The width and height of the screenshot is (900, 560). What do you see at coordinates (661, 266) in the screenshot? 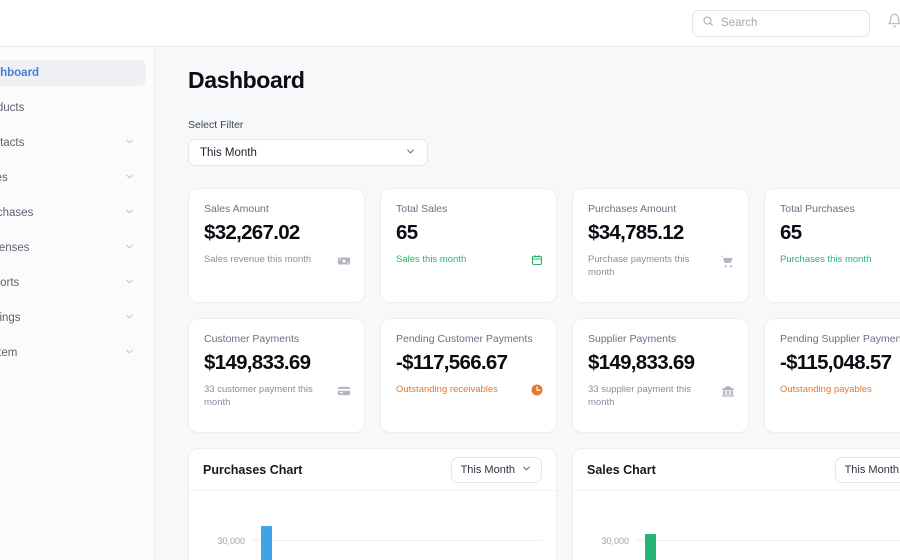
I see `stat-card-footer: Purchase payments this month` at bounding box center [661, 266].